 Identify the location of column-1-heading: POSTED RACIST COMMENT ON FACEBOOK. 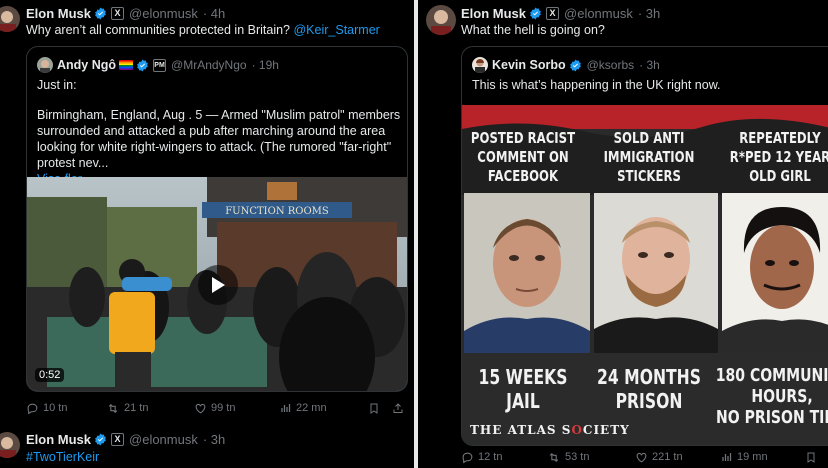
(523, 157).